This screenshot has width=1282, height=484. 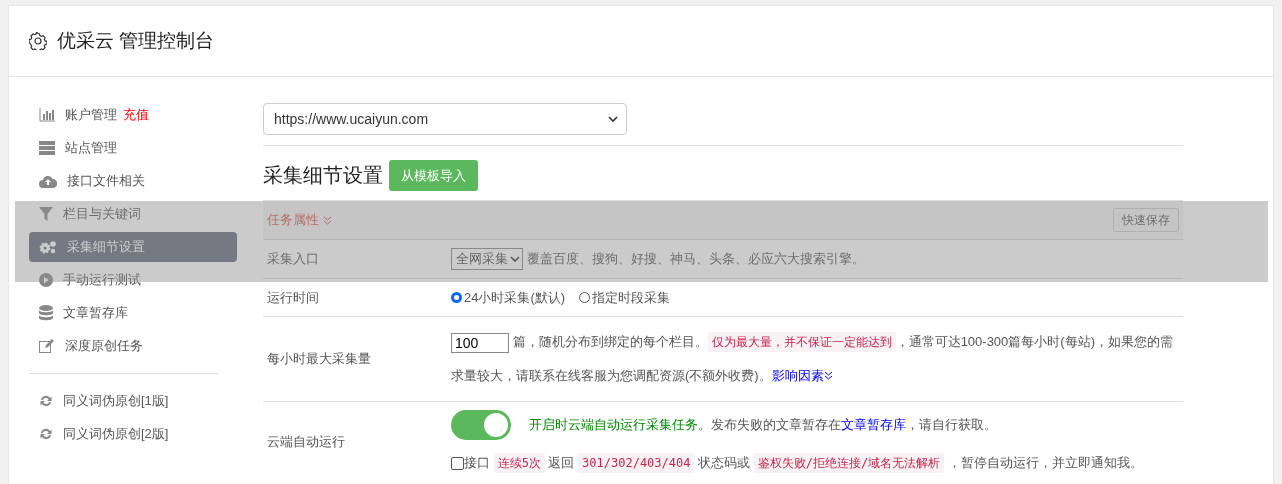 I want to click on sidebar-item: 同义词伪原创[2版], so click(x=133, y=434).